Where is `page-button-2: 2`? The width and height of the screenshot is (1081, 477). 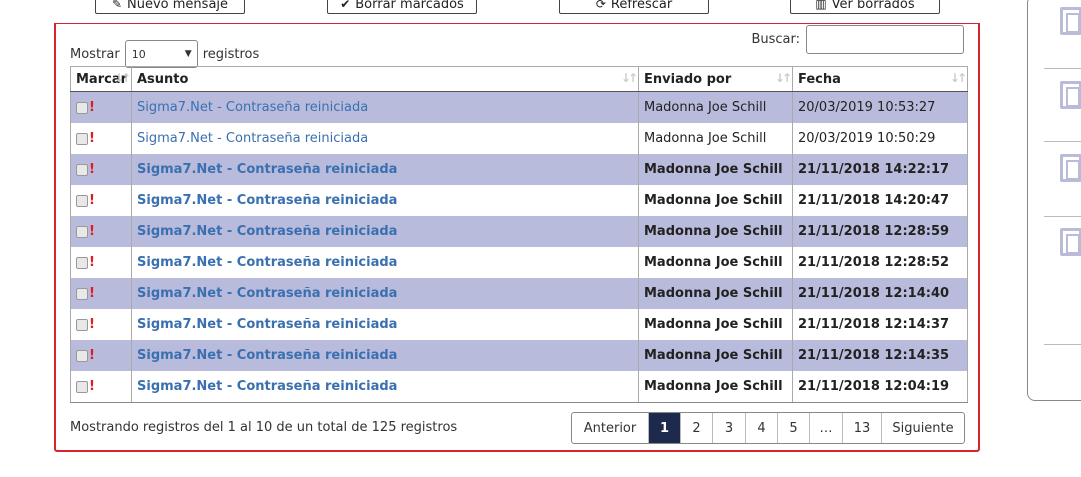
page-button-2: 2 is located at coordinates (696, 428).